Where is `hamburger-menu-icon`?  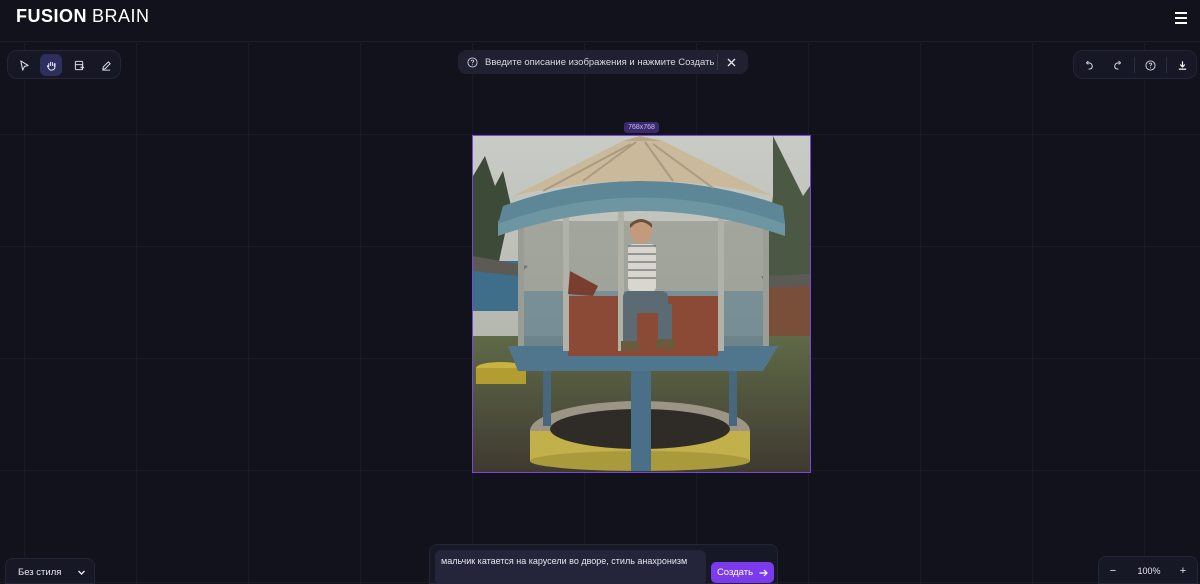
hamburger-menu-icon is located at coordinates (1181, 17).